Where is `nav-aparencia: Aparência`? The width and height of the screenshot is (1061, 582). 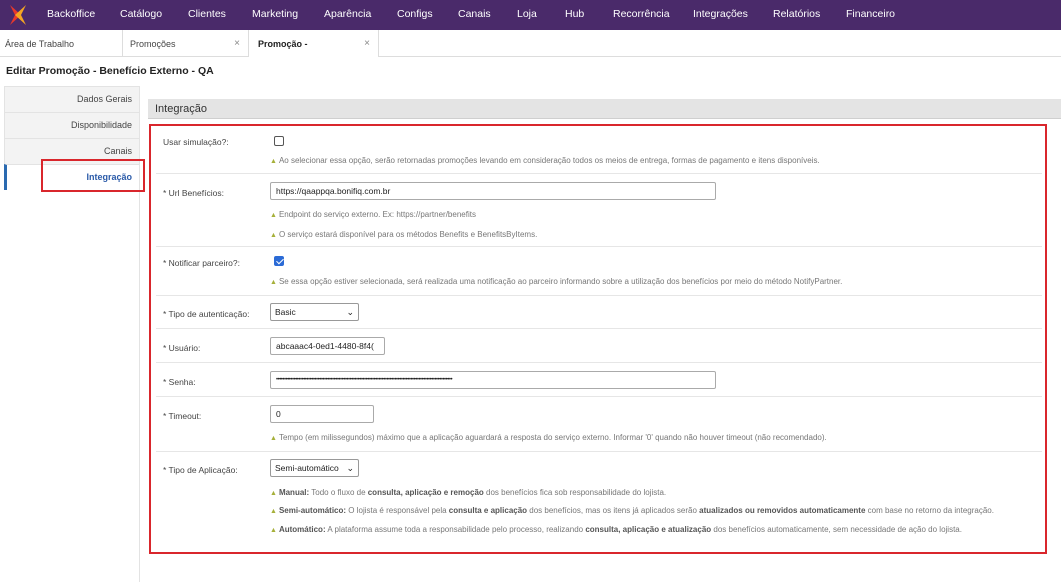
nav-aparencia: Aparência is located at coordinates (347, 14).